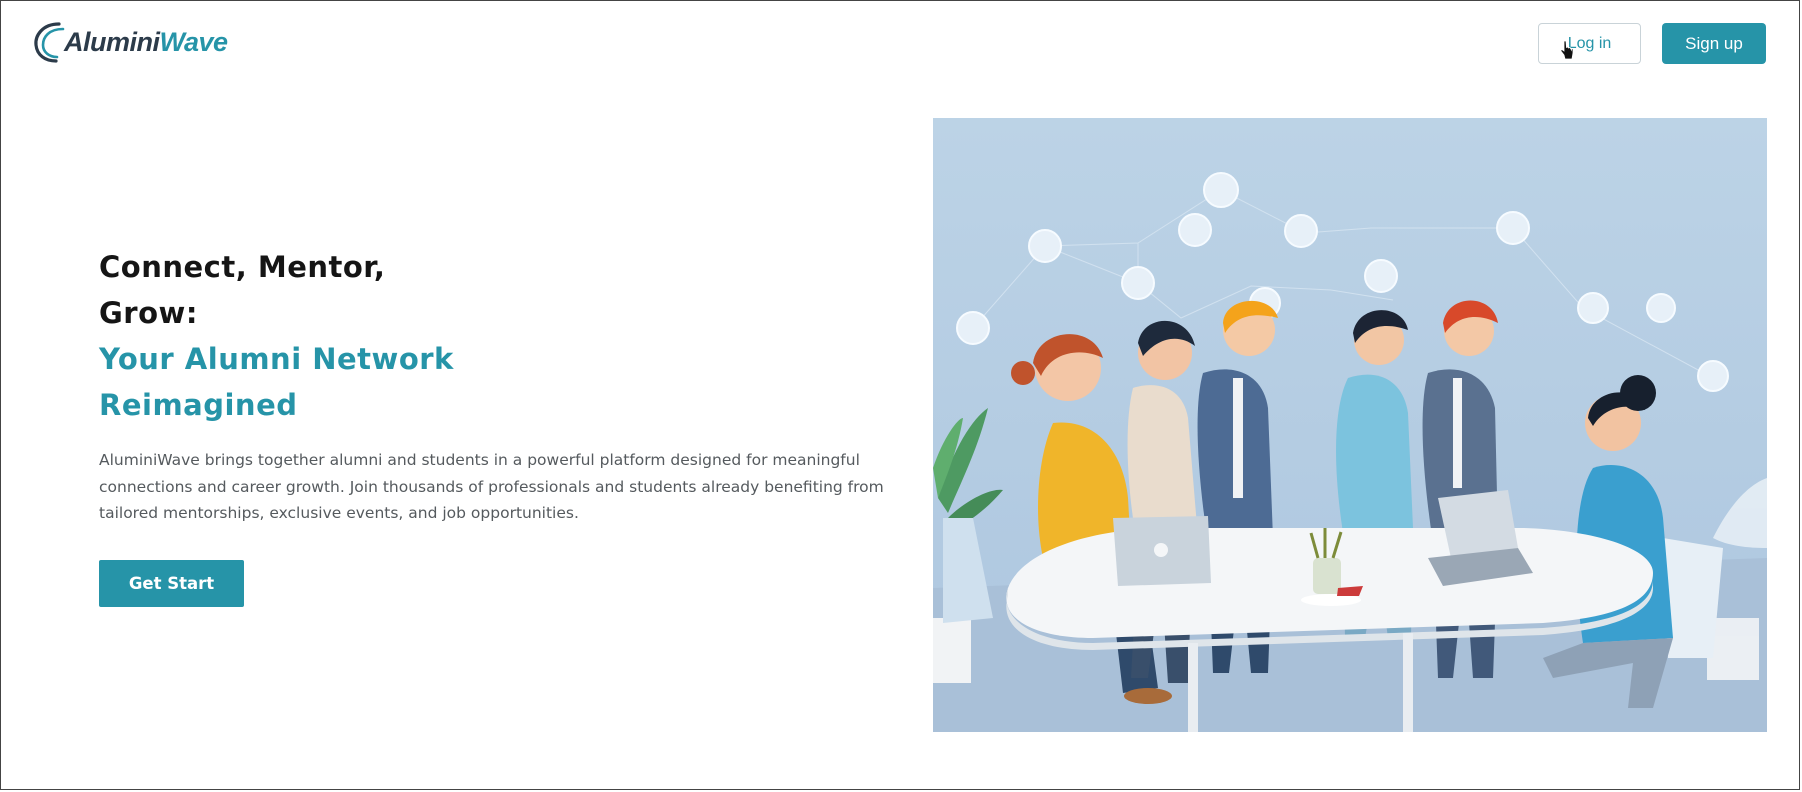  What do you see at coordinates (171, 583) in the screenshot?
I see `get-start-button: Get Start` at bounding box center [171, 583].